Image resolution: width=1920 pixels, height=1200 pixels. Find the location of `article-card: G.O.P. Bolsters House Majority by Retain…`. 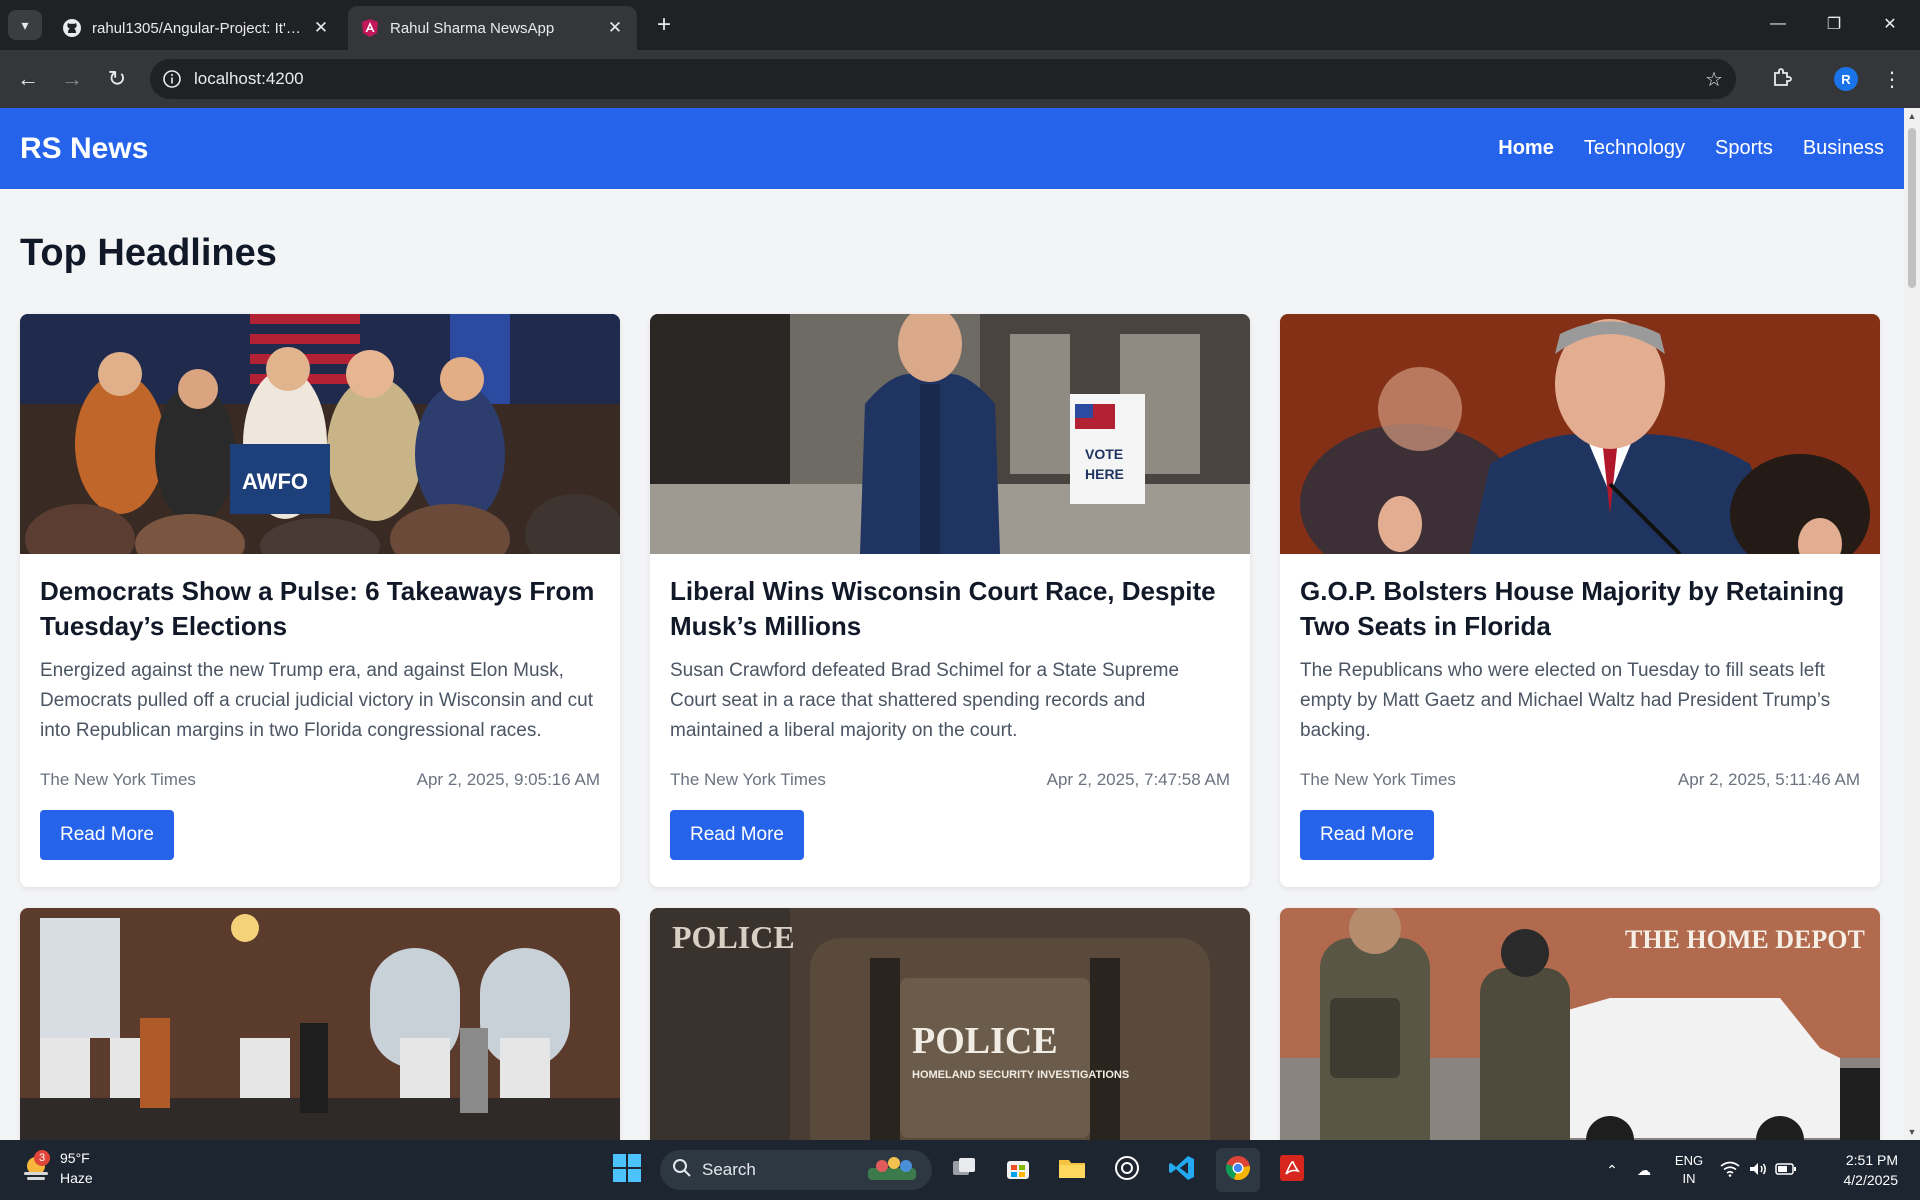

article-card: G.O.P. Bolsters House Majority by Retain… is located at coordinates (1580, 600).